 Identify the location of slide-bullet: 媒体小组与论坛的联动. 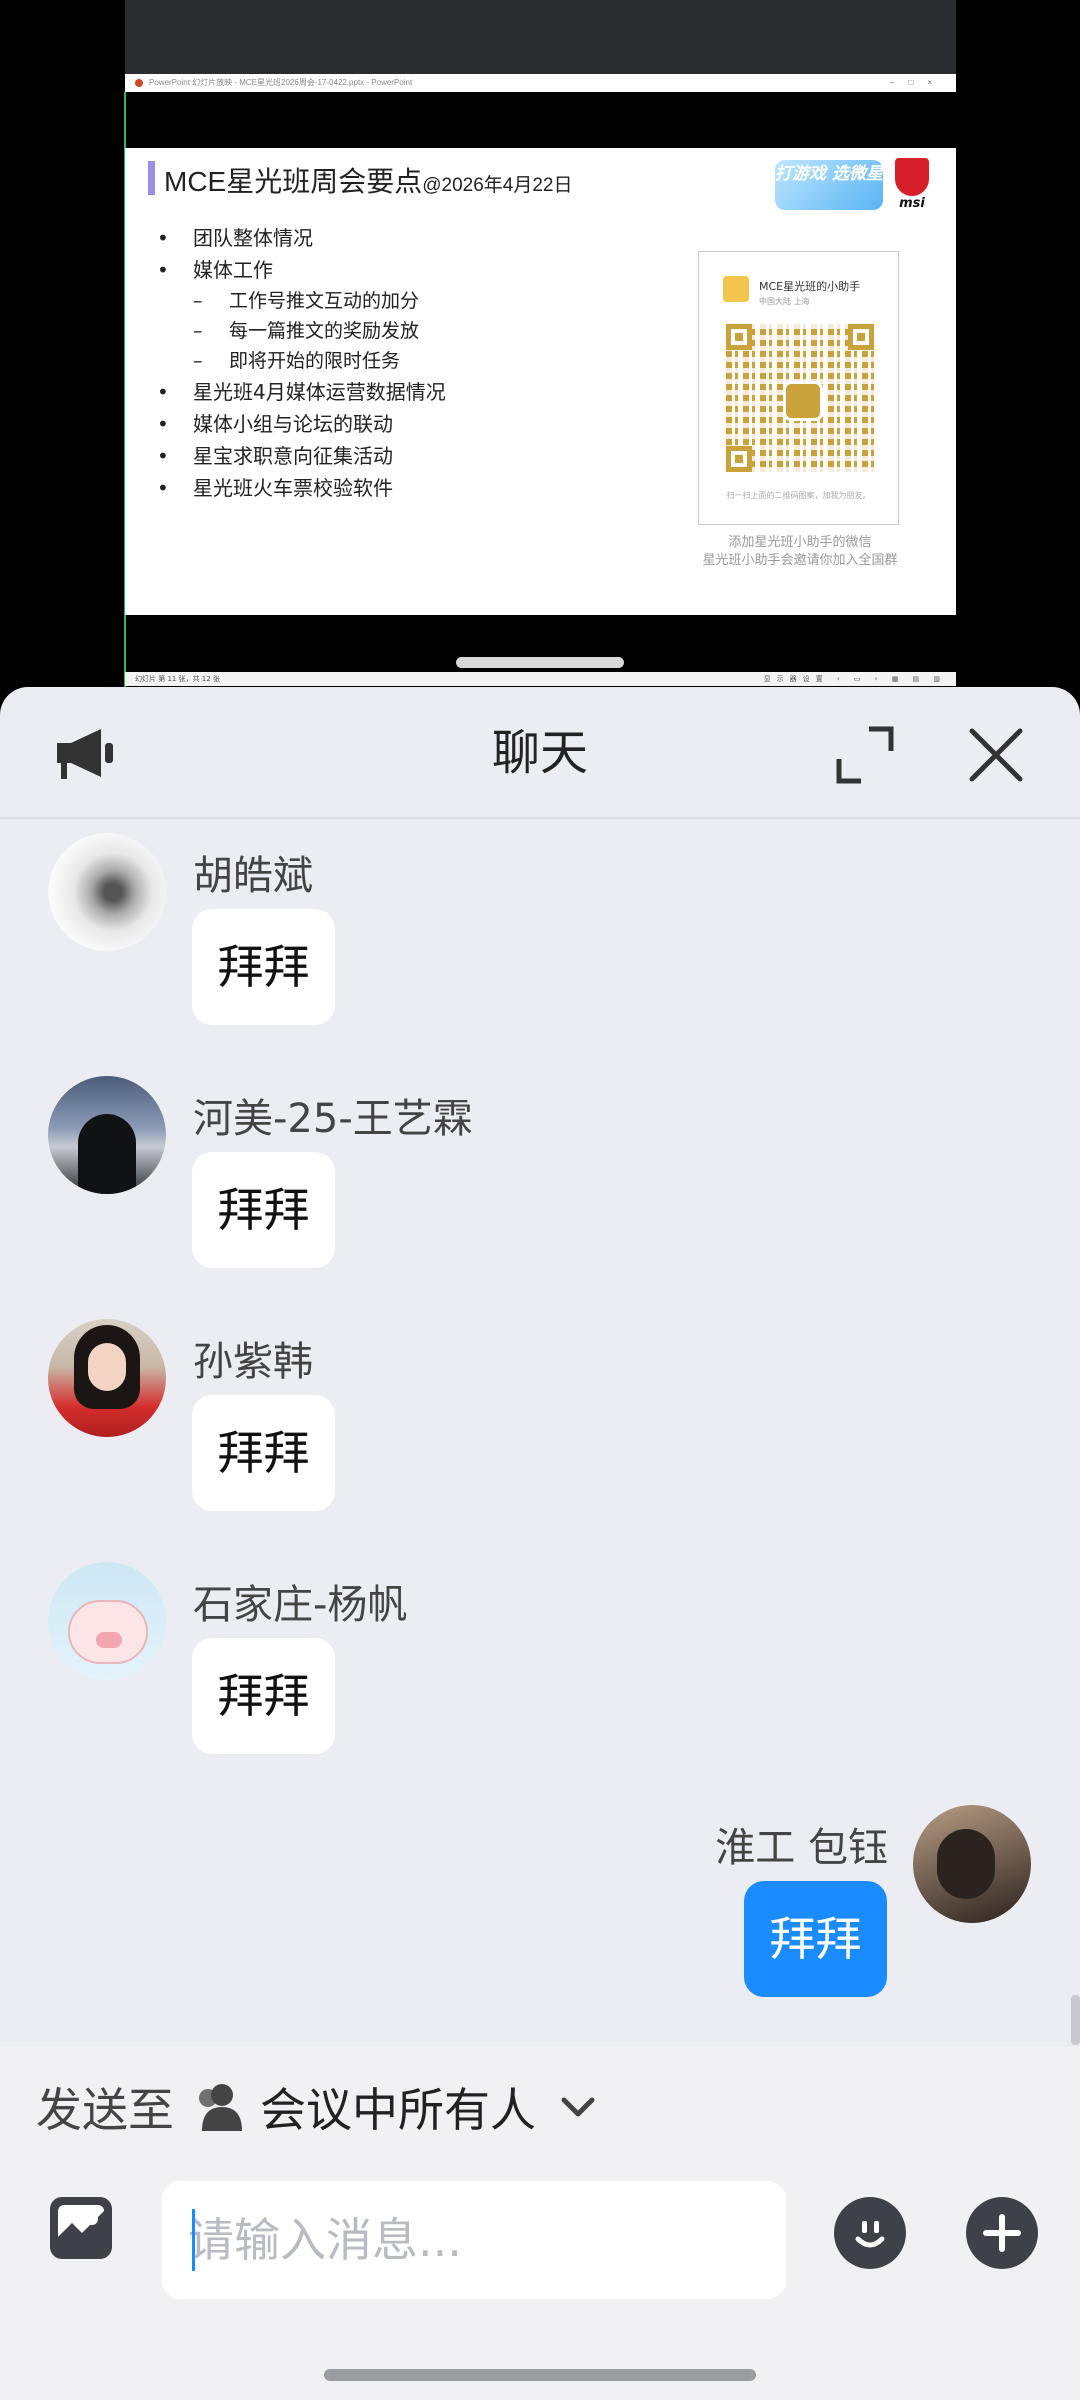
(301, 424).